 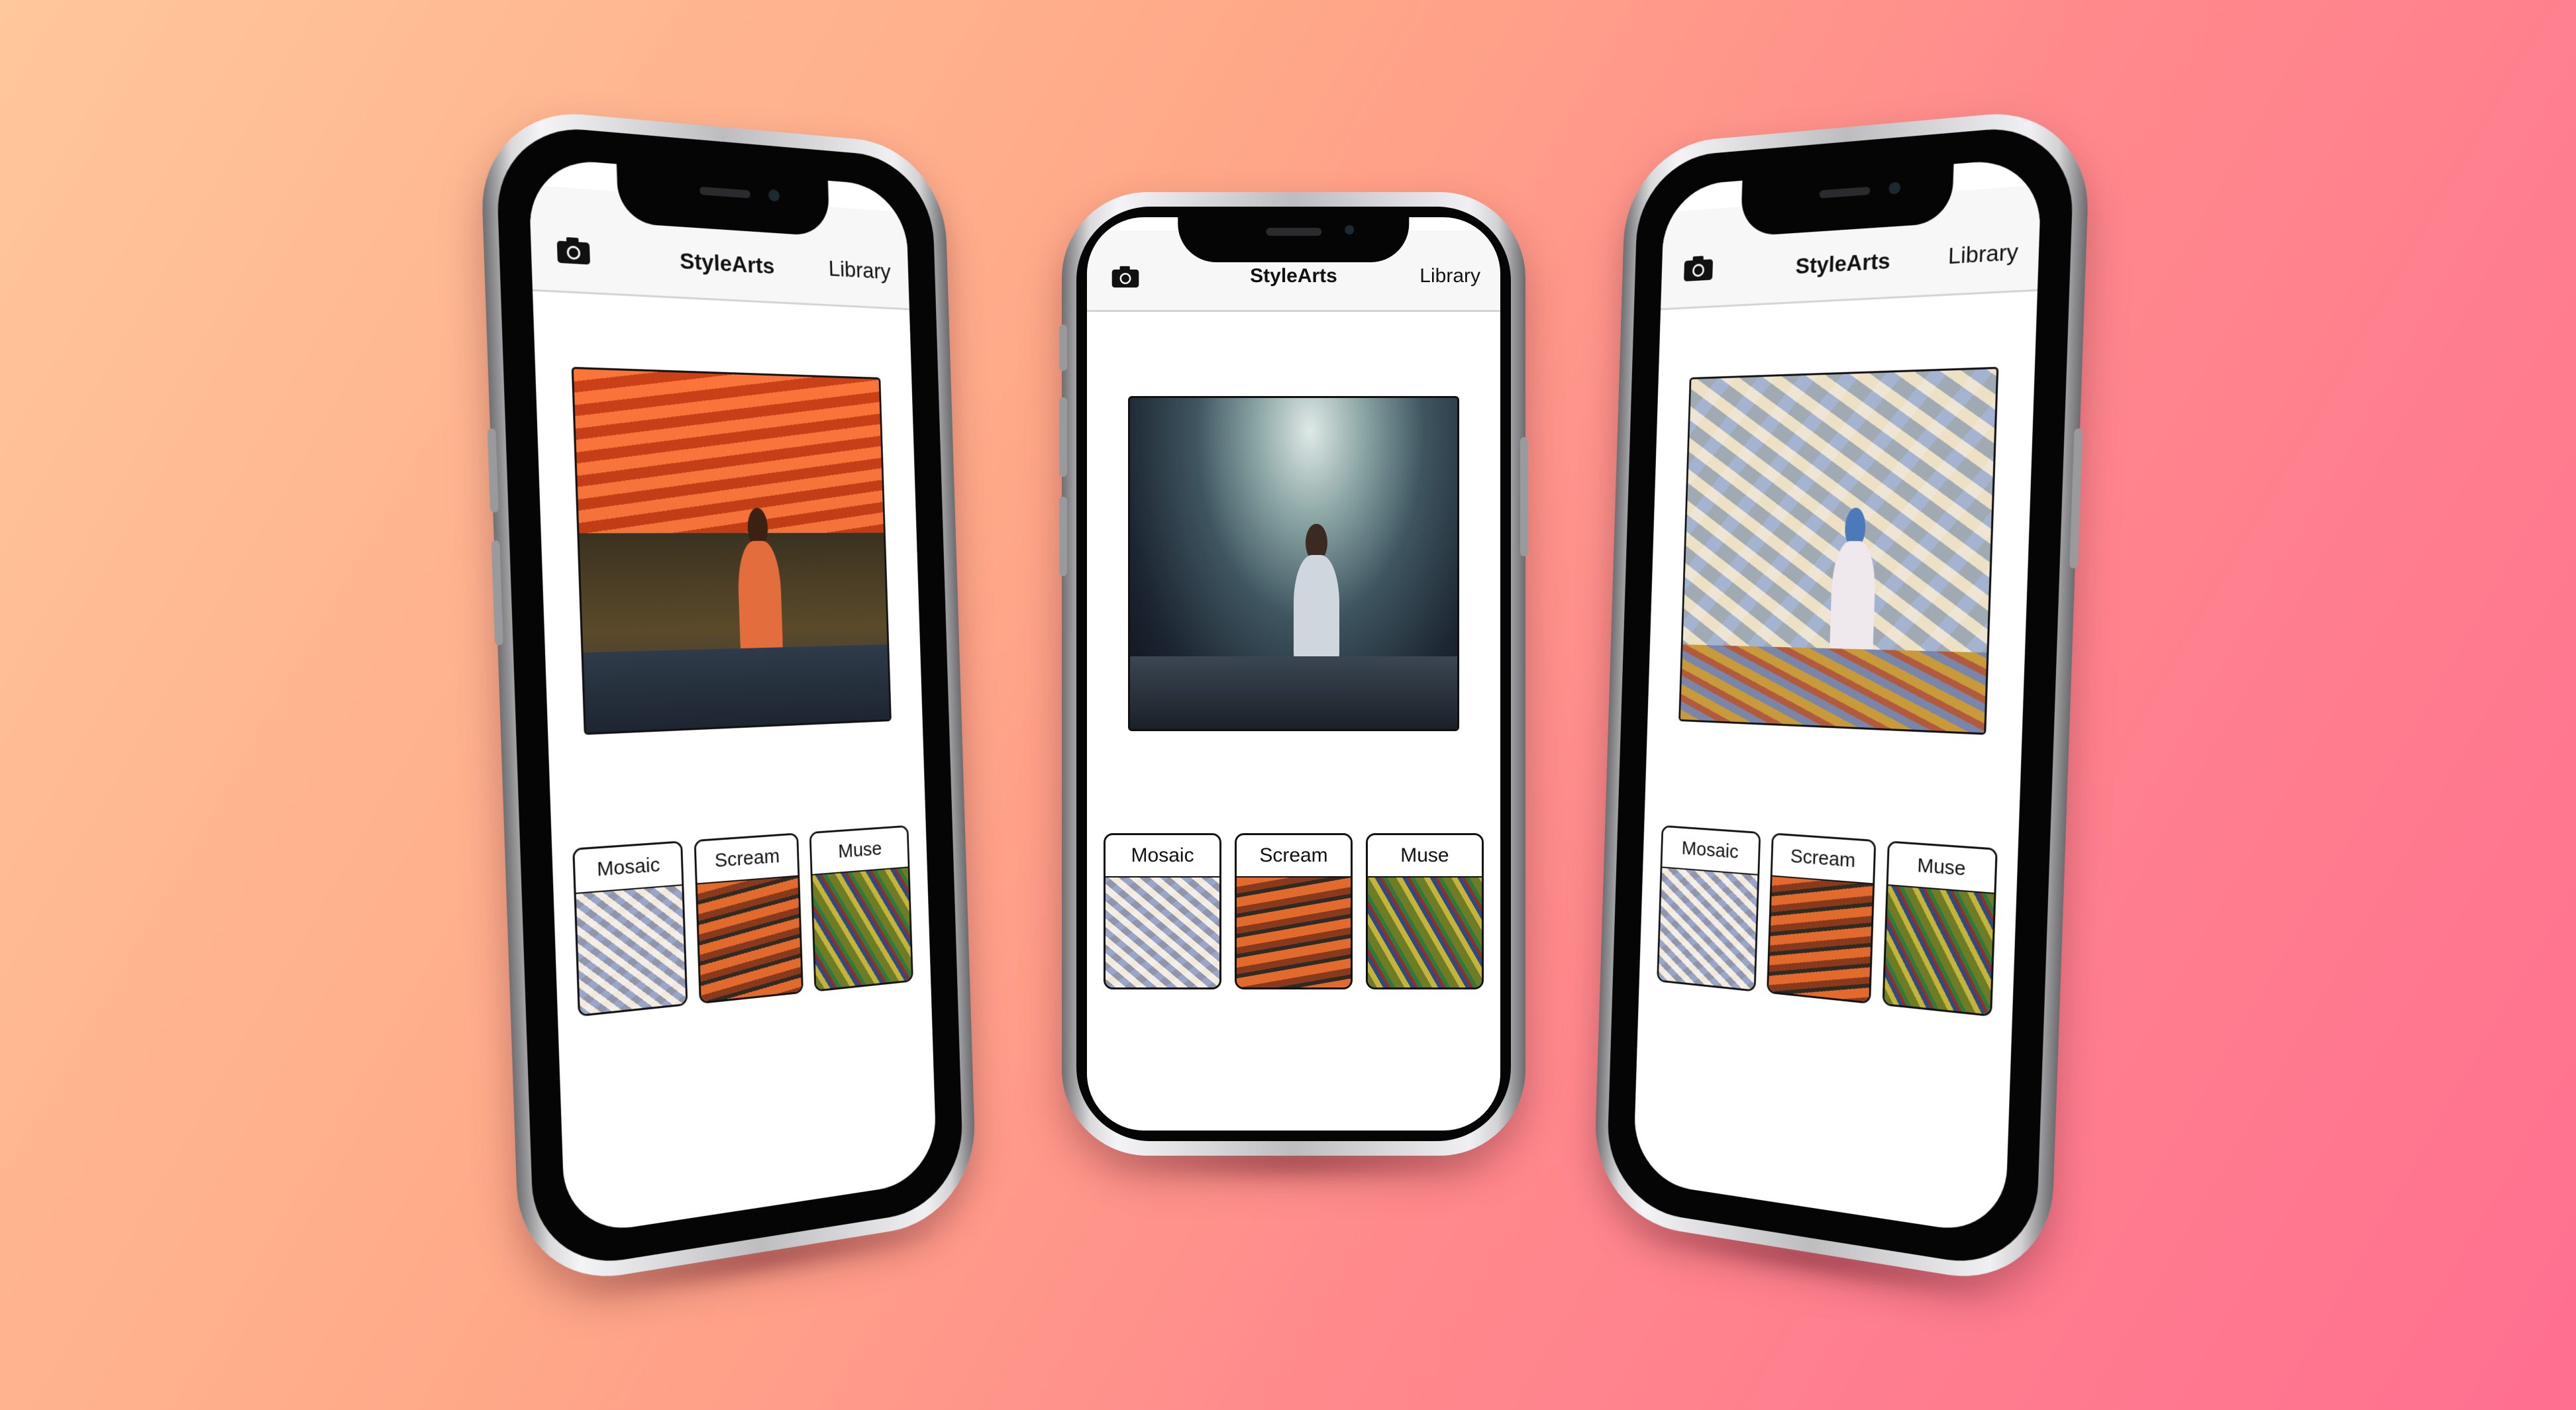 I want to click on original-photo, so click(x=1293, y=563).